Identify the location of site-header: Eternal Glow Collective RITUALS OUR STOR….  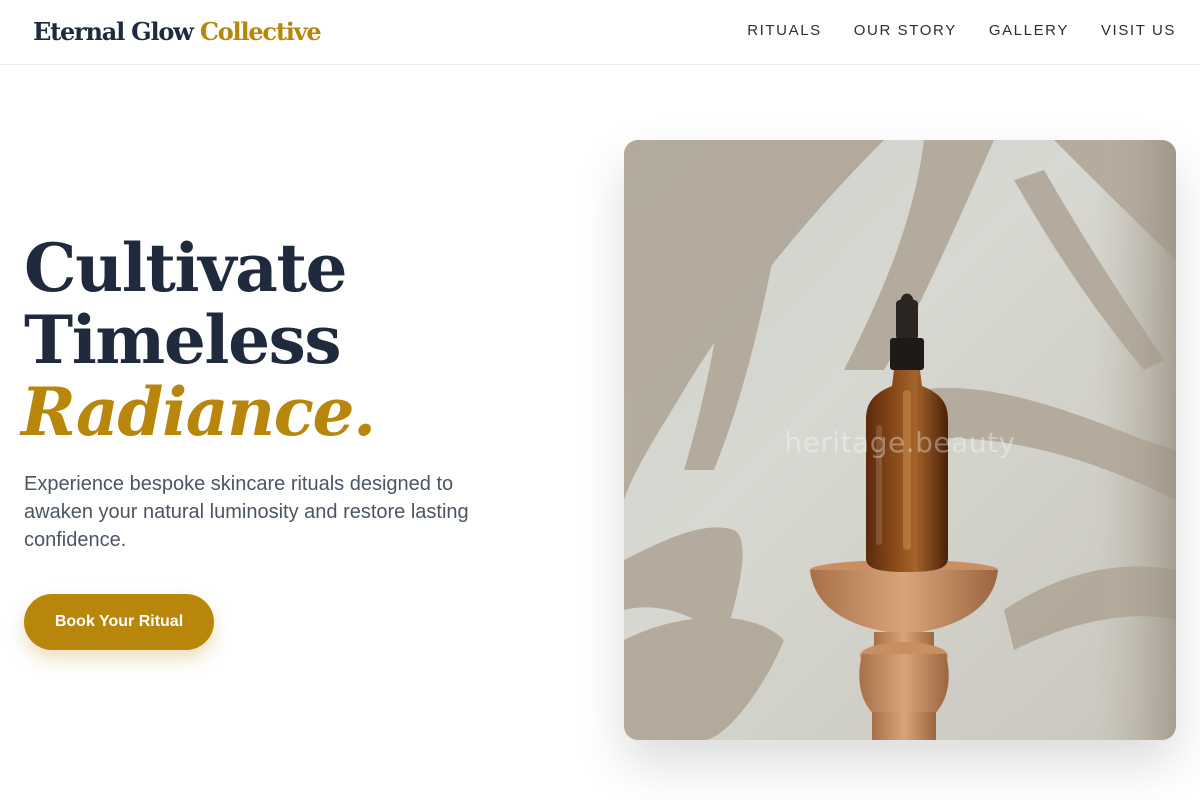
(600, 32).